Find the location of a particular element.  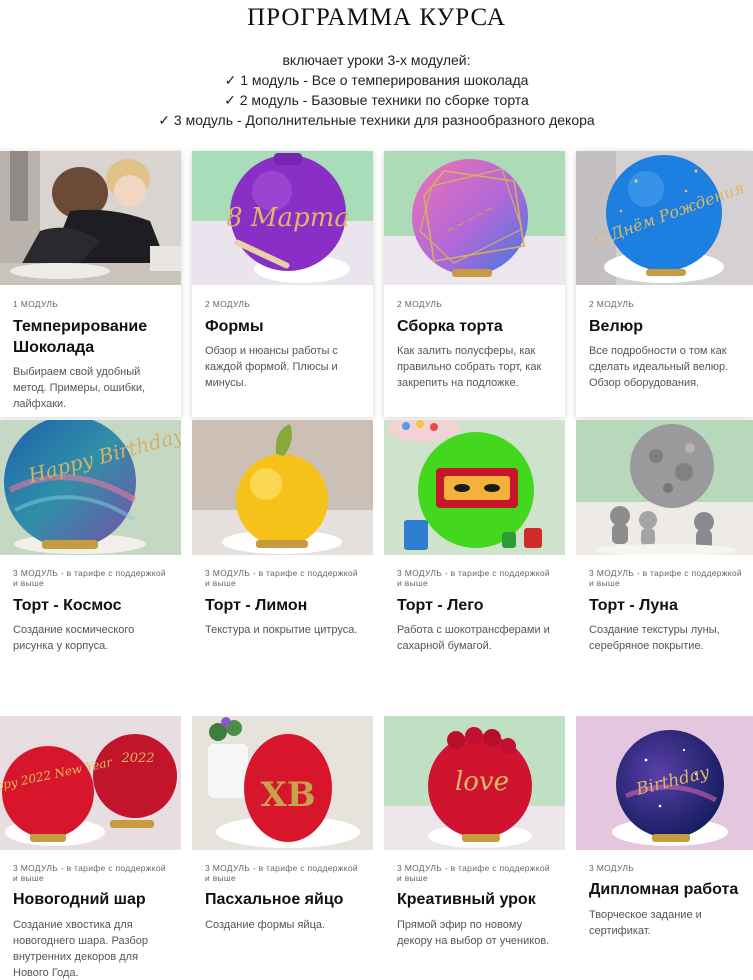

lesson-title: Новогодний шар is located at coordinates (79, 899).